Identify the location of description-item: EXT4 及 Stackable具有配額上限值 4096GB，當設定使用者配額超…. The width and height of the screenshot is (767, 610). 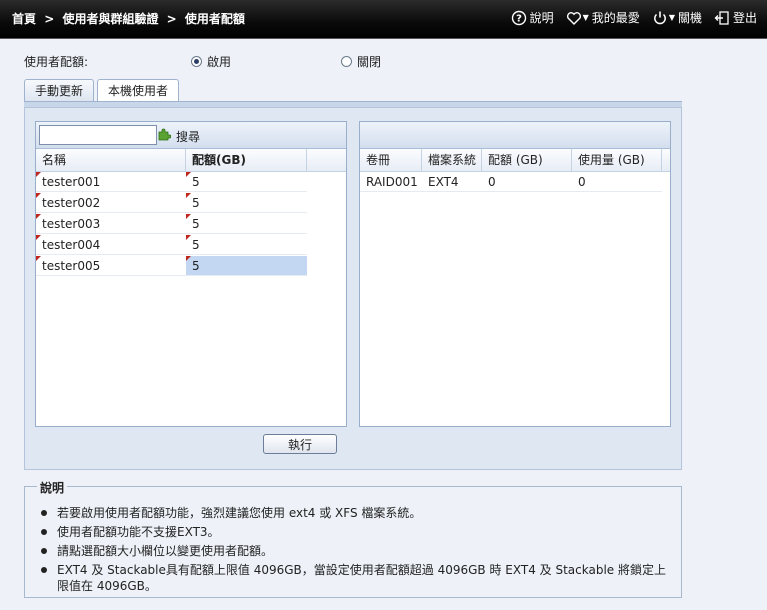
(353, 578).